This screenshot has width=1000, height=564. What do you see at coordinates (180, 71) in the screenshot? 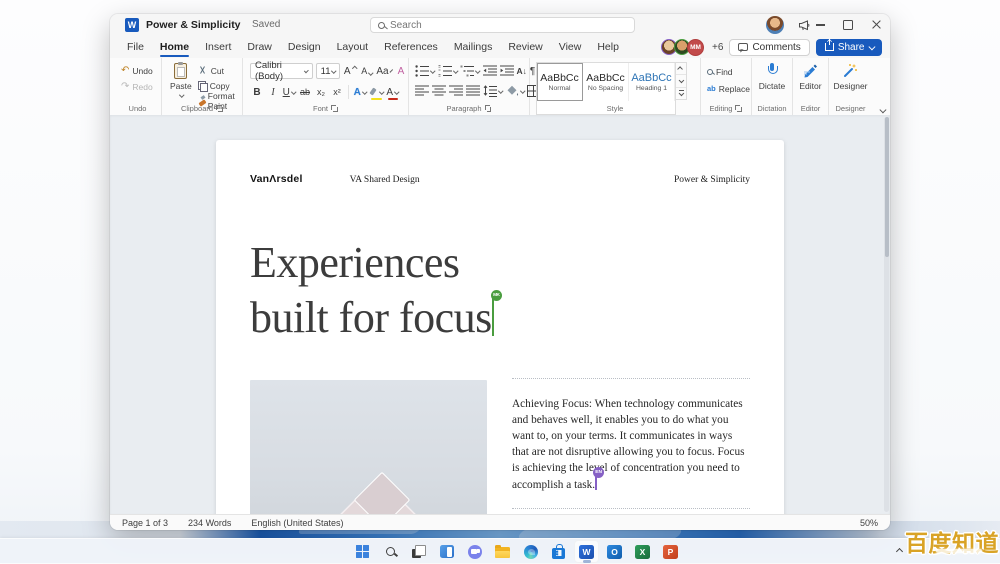
I see `clipboard-icon` at bounding box center [180, 71].